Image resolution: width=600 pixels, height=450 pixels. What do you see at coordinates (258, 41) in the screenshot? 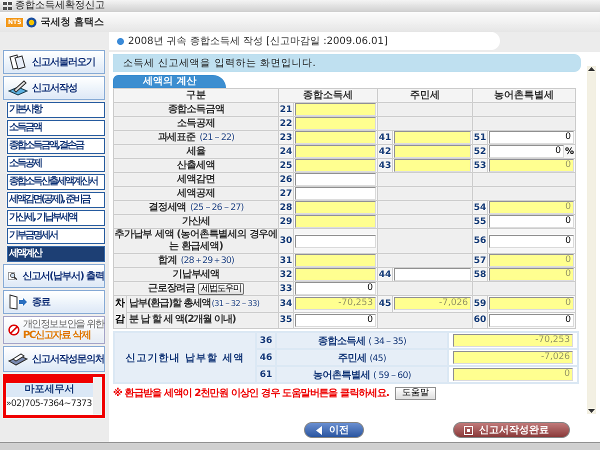
I see `subheader-text: 2008년 귀속 종합소득세 작성 [신고마감일 :2009.06.01]` at bounding box center [258, 41].